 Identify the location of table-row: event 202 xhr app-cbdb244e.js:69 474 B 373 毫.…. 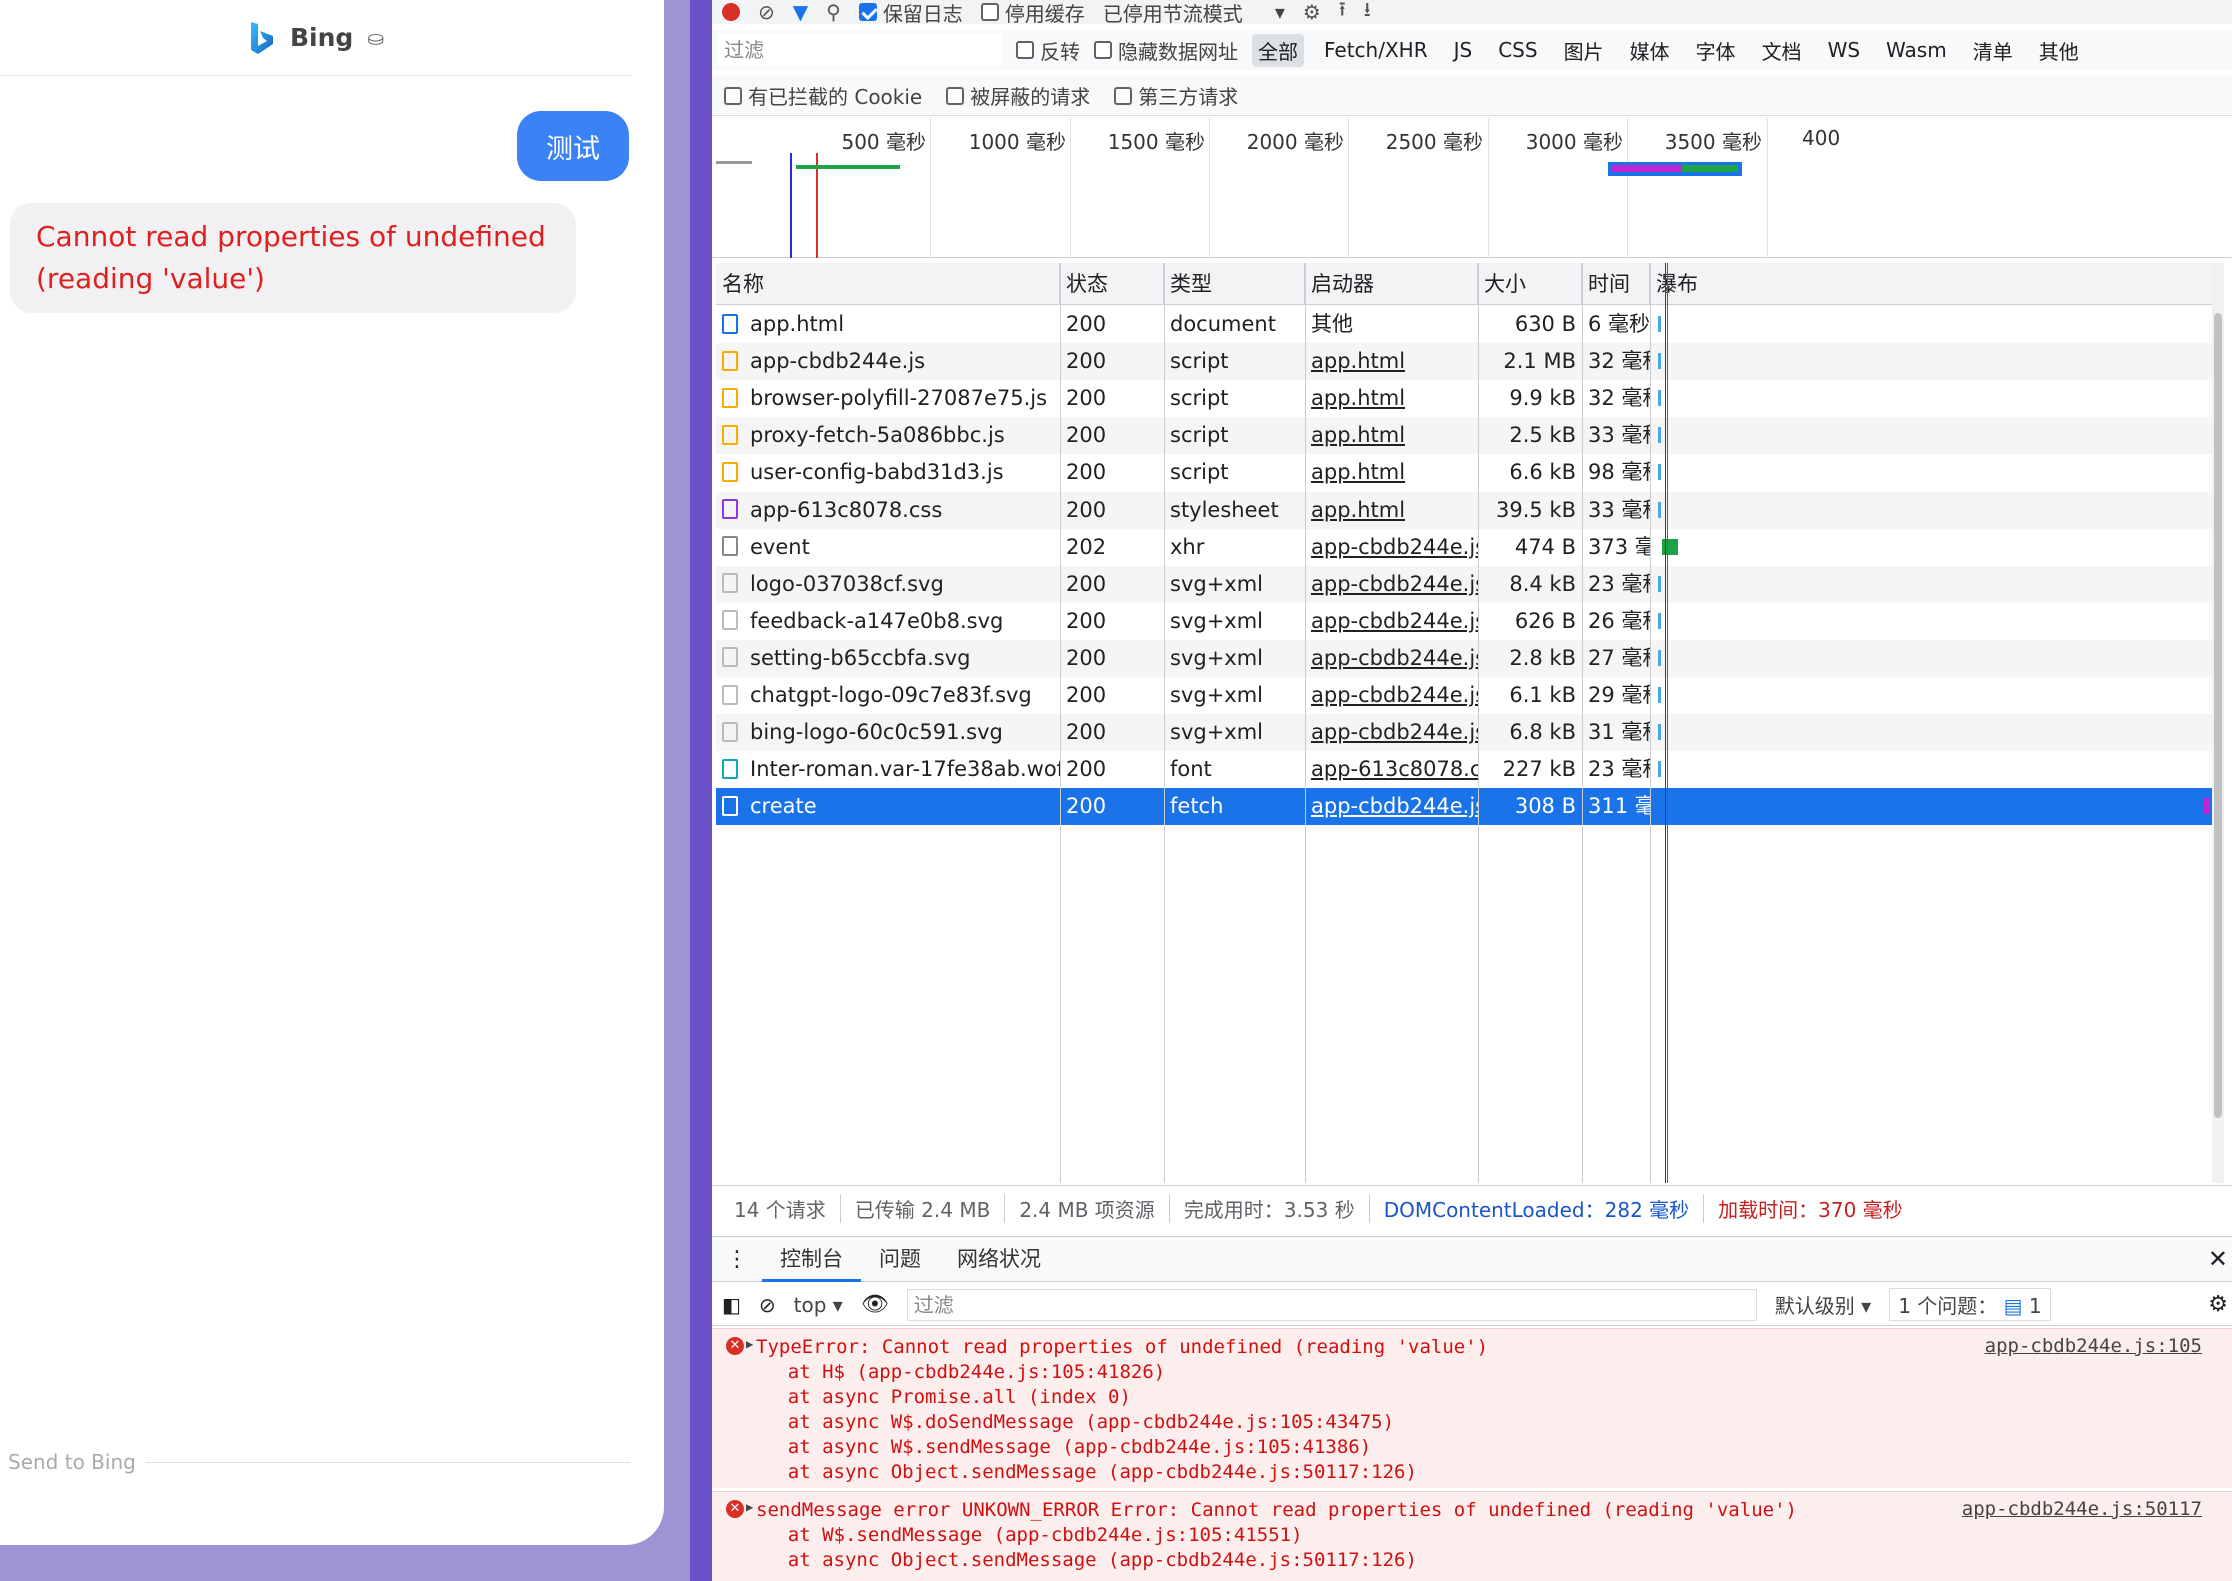
(1470, 547).